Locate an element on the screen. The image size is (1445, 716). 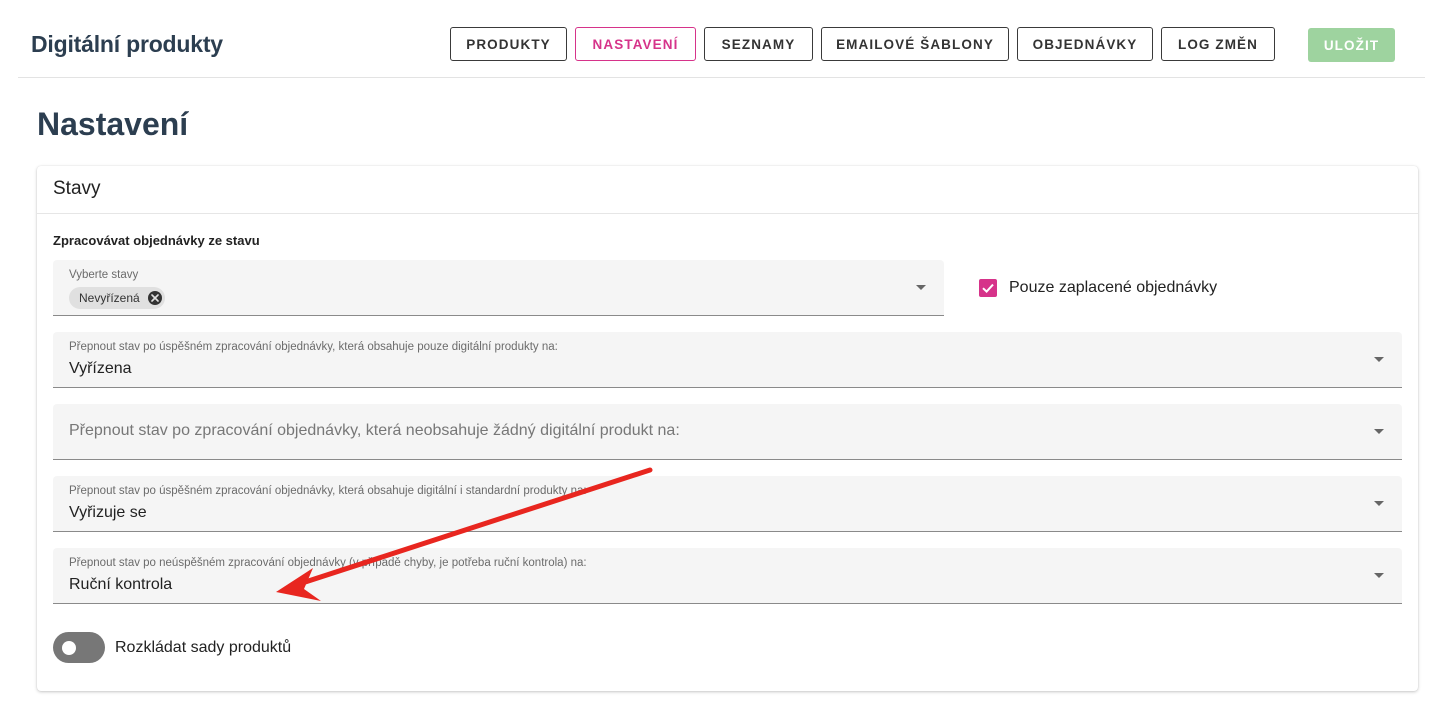
split-sets-toggle is located at coordinates (79, 647).